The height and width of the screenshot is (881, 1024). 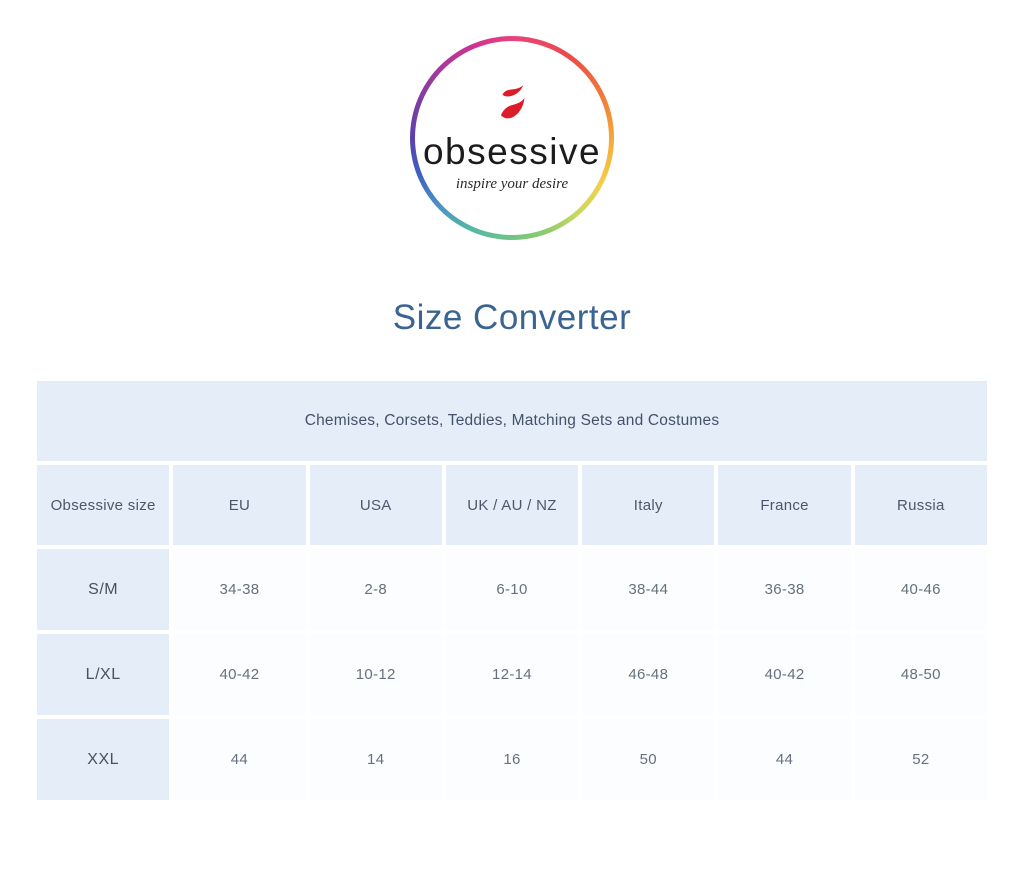 I want to click on column-header-obsessive-size: Obsessive size, so click(x=103, y=505).